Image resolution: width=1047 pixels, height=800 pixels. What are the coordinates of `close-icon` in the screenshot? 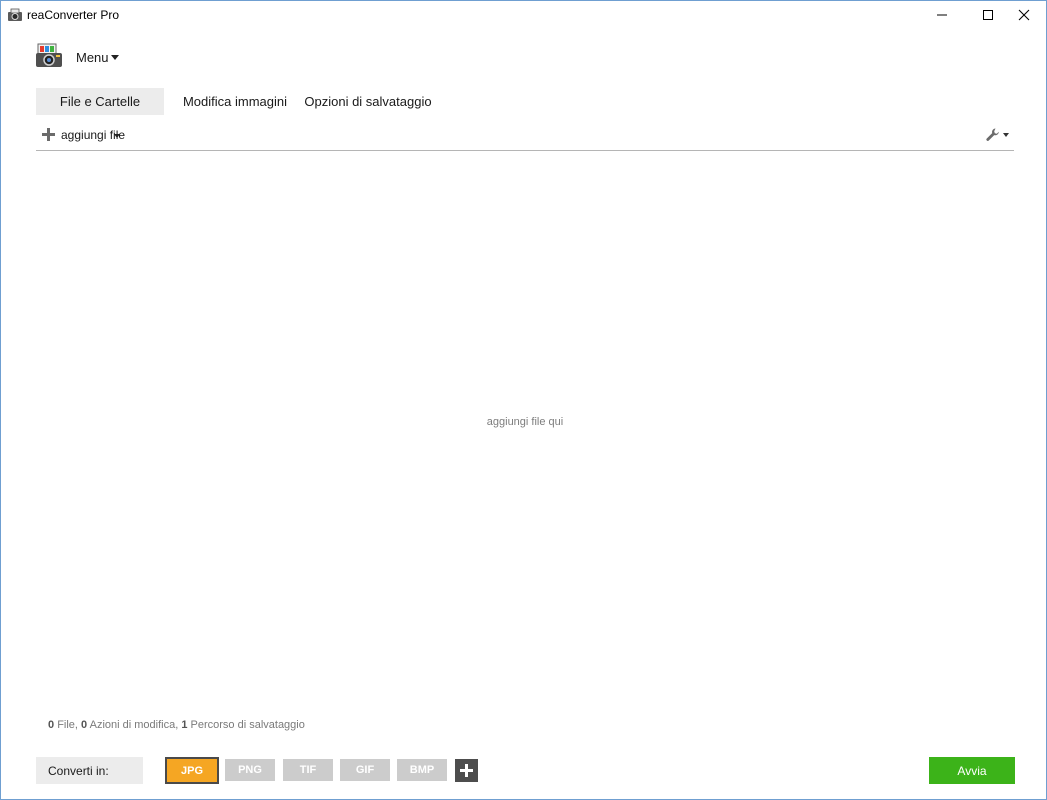 It's located at (1024, 15).